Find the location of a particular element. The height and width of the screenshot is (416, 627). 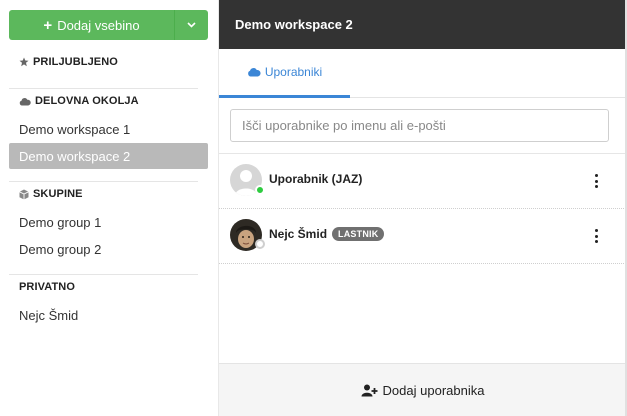

section-title-groups: SKUPINE is located at coordinates (51, 194).